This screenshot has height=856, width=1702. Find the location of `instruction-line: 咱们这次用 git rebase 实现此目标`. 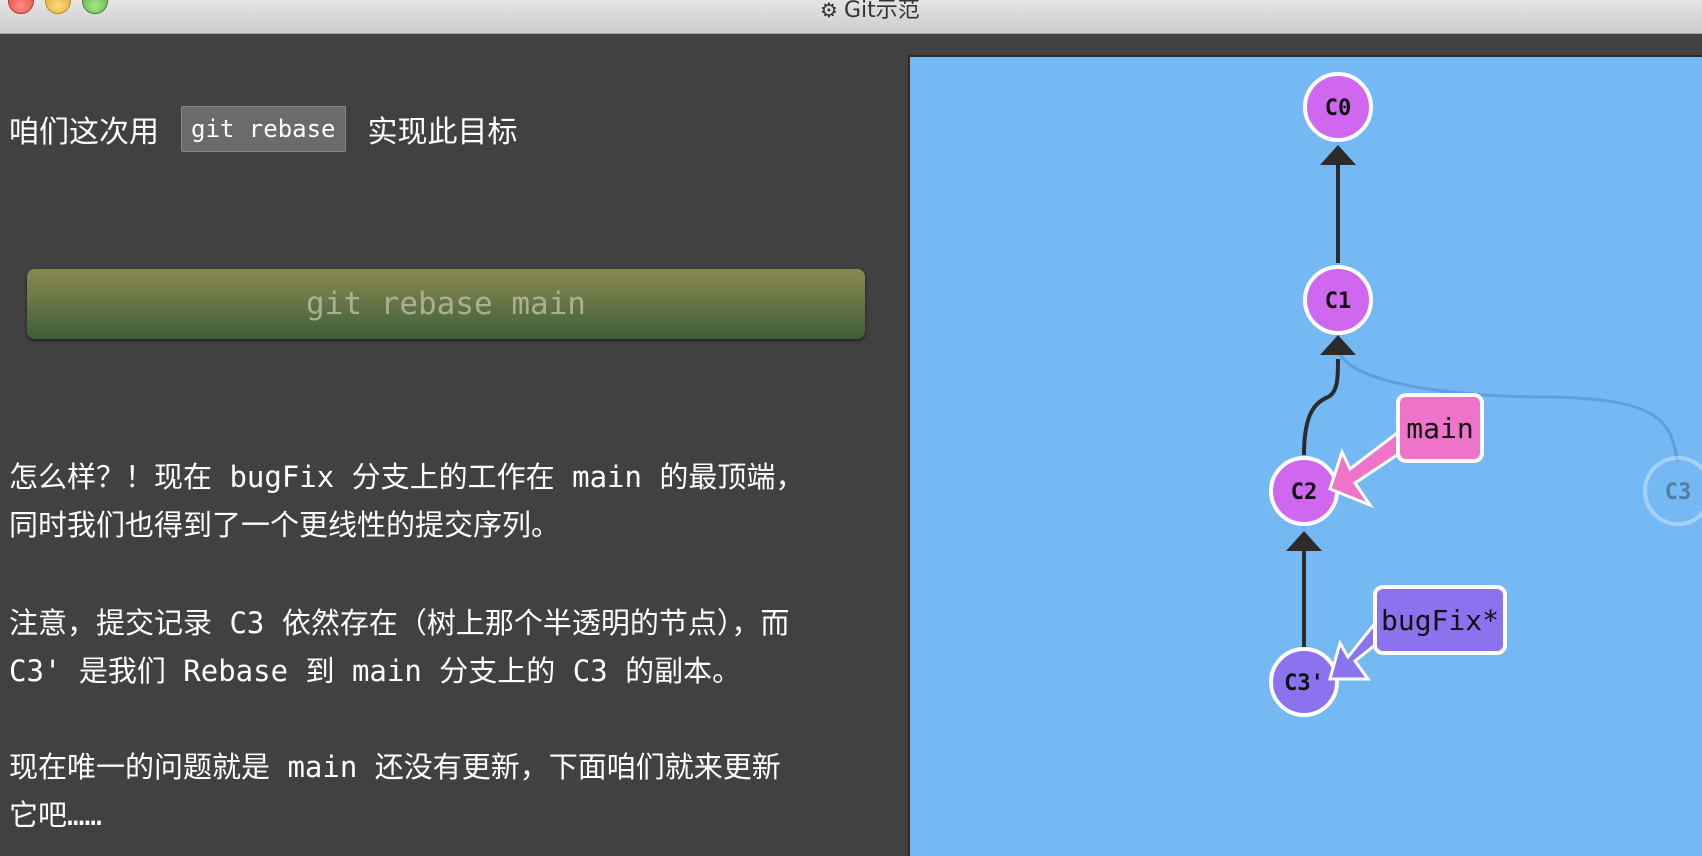

instruction-line: 咱们这次用 git rebase 实现此目标 is located at coordinates (263, 129).